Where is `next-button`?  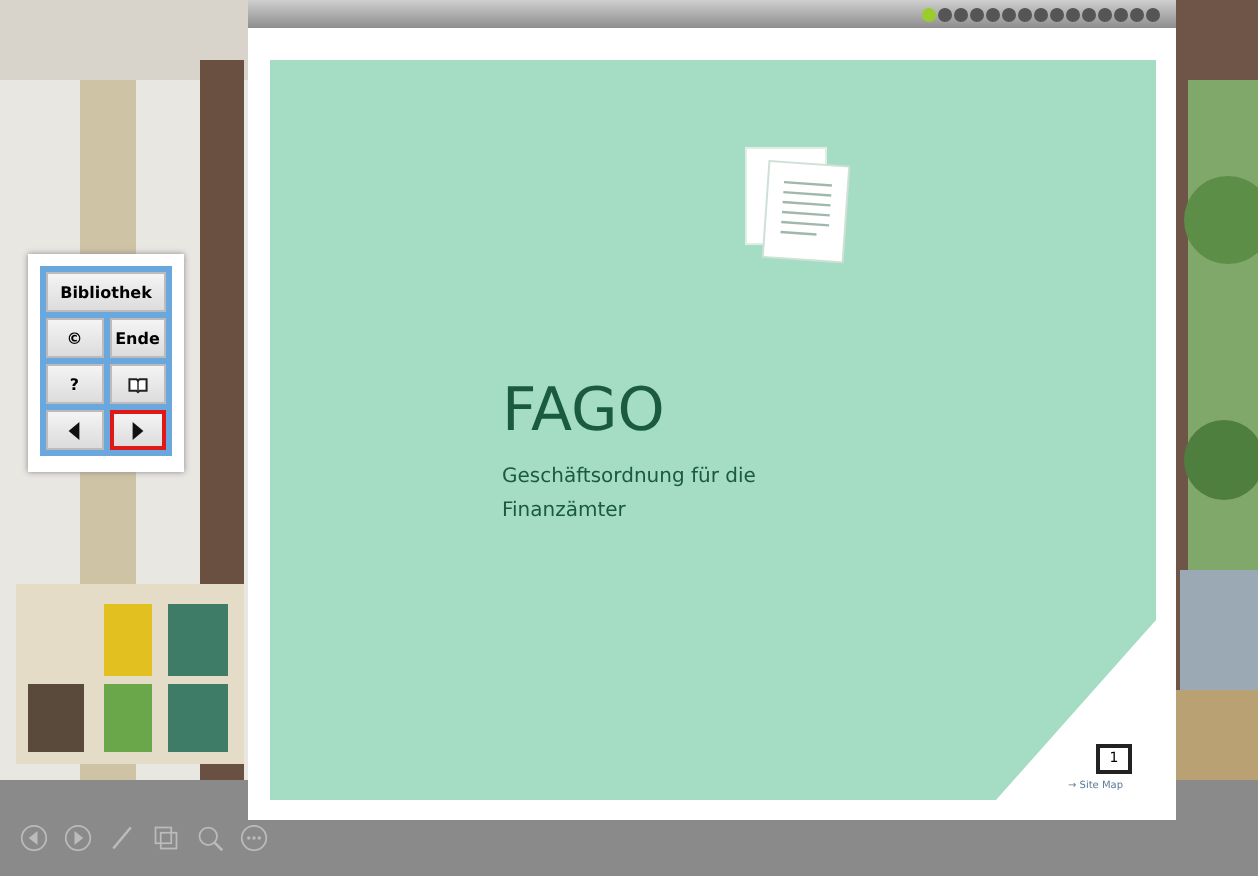 next-button is located at coordinates (137, 430).